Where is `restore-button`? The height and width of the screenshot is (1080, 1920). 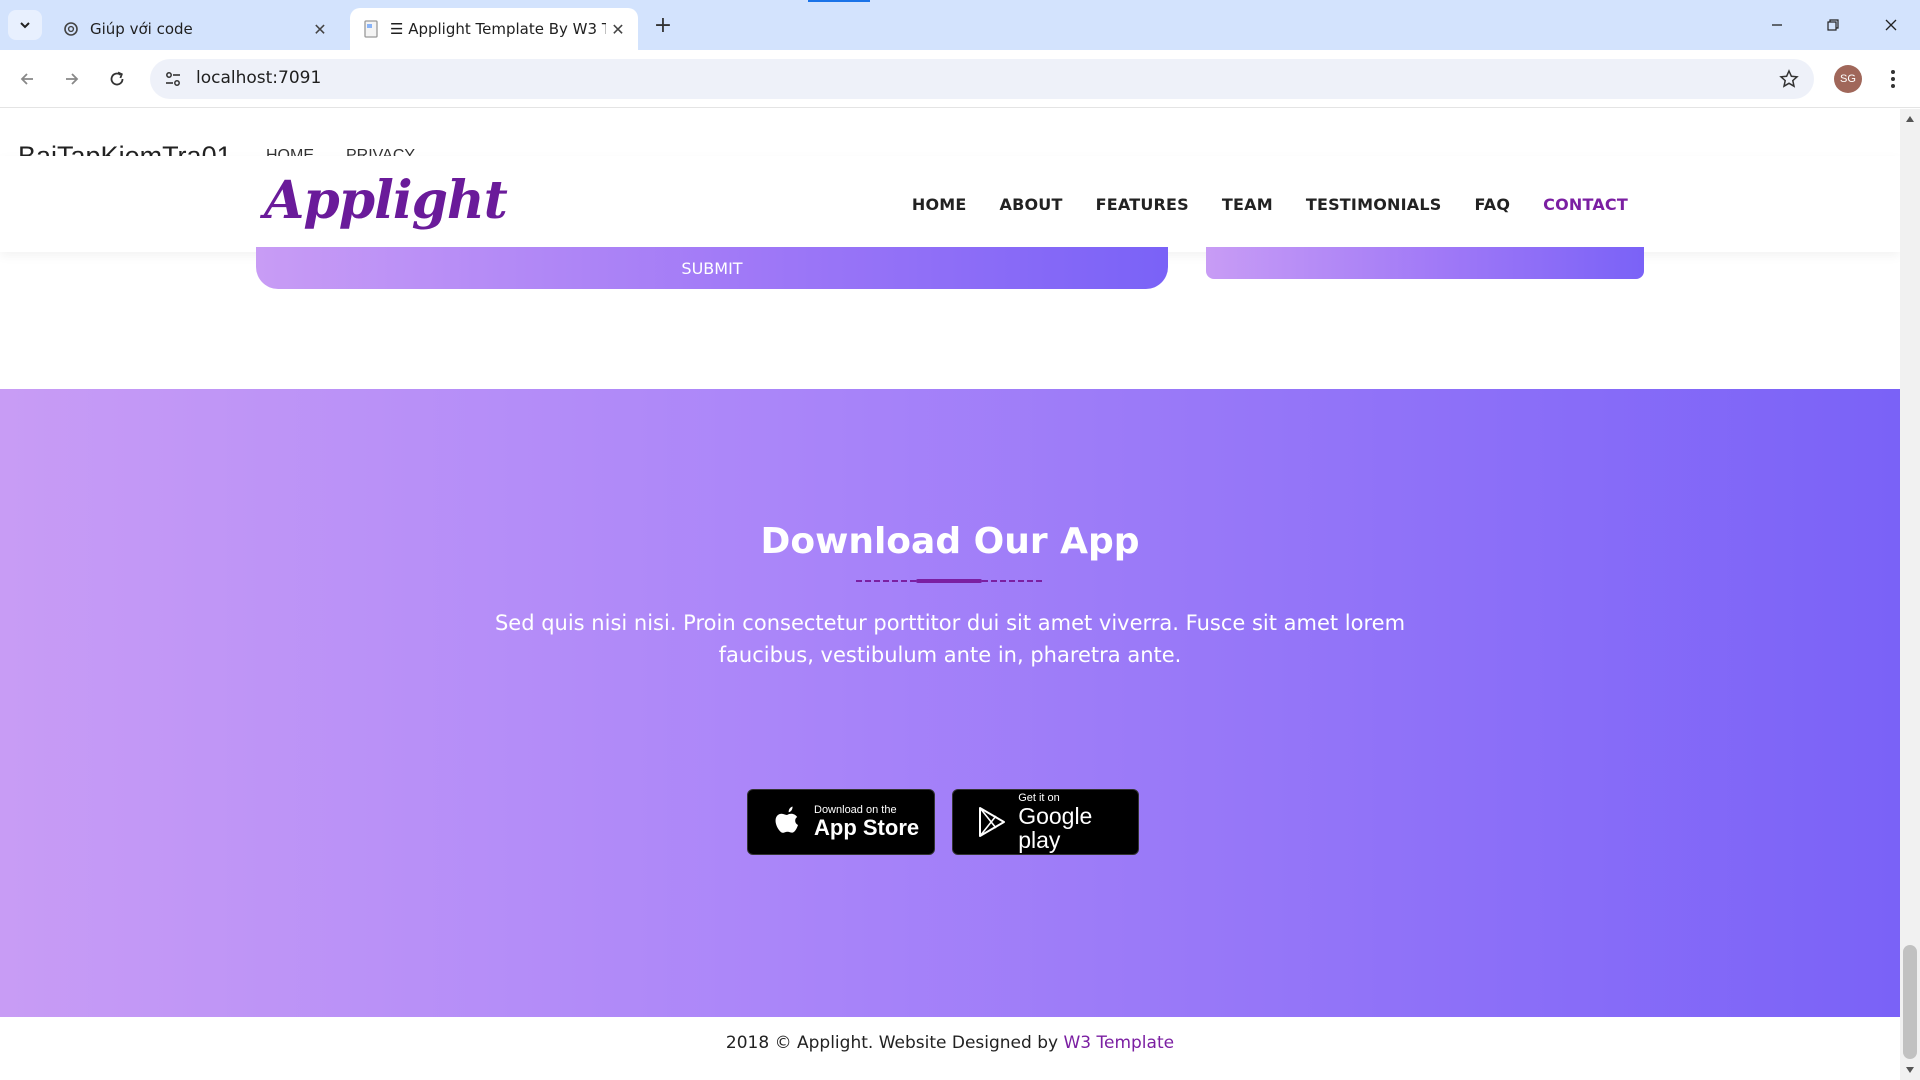
restore-button is located at coordinates (1833, 25).